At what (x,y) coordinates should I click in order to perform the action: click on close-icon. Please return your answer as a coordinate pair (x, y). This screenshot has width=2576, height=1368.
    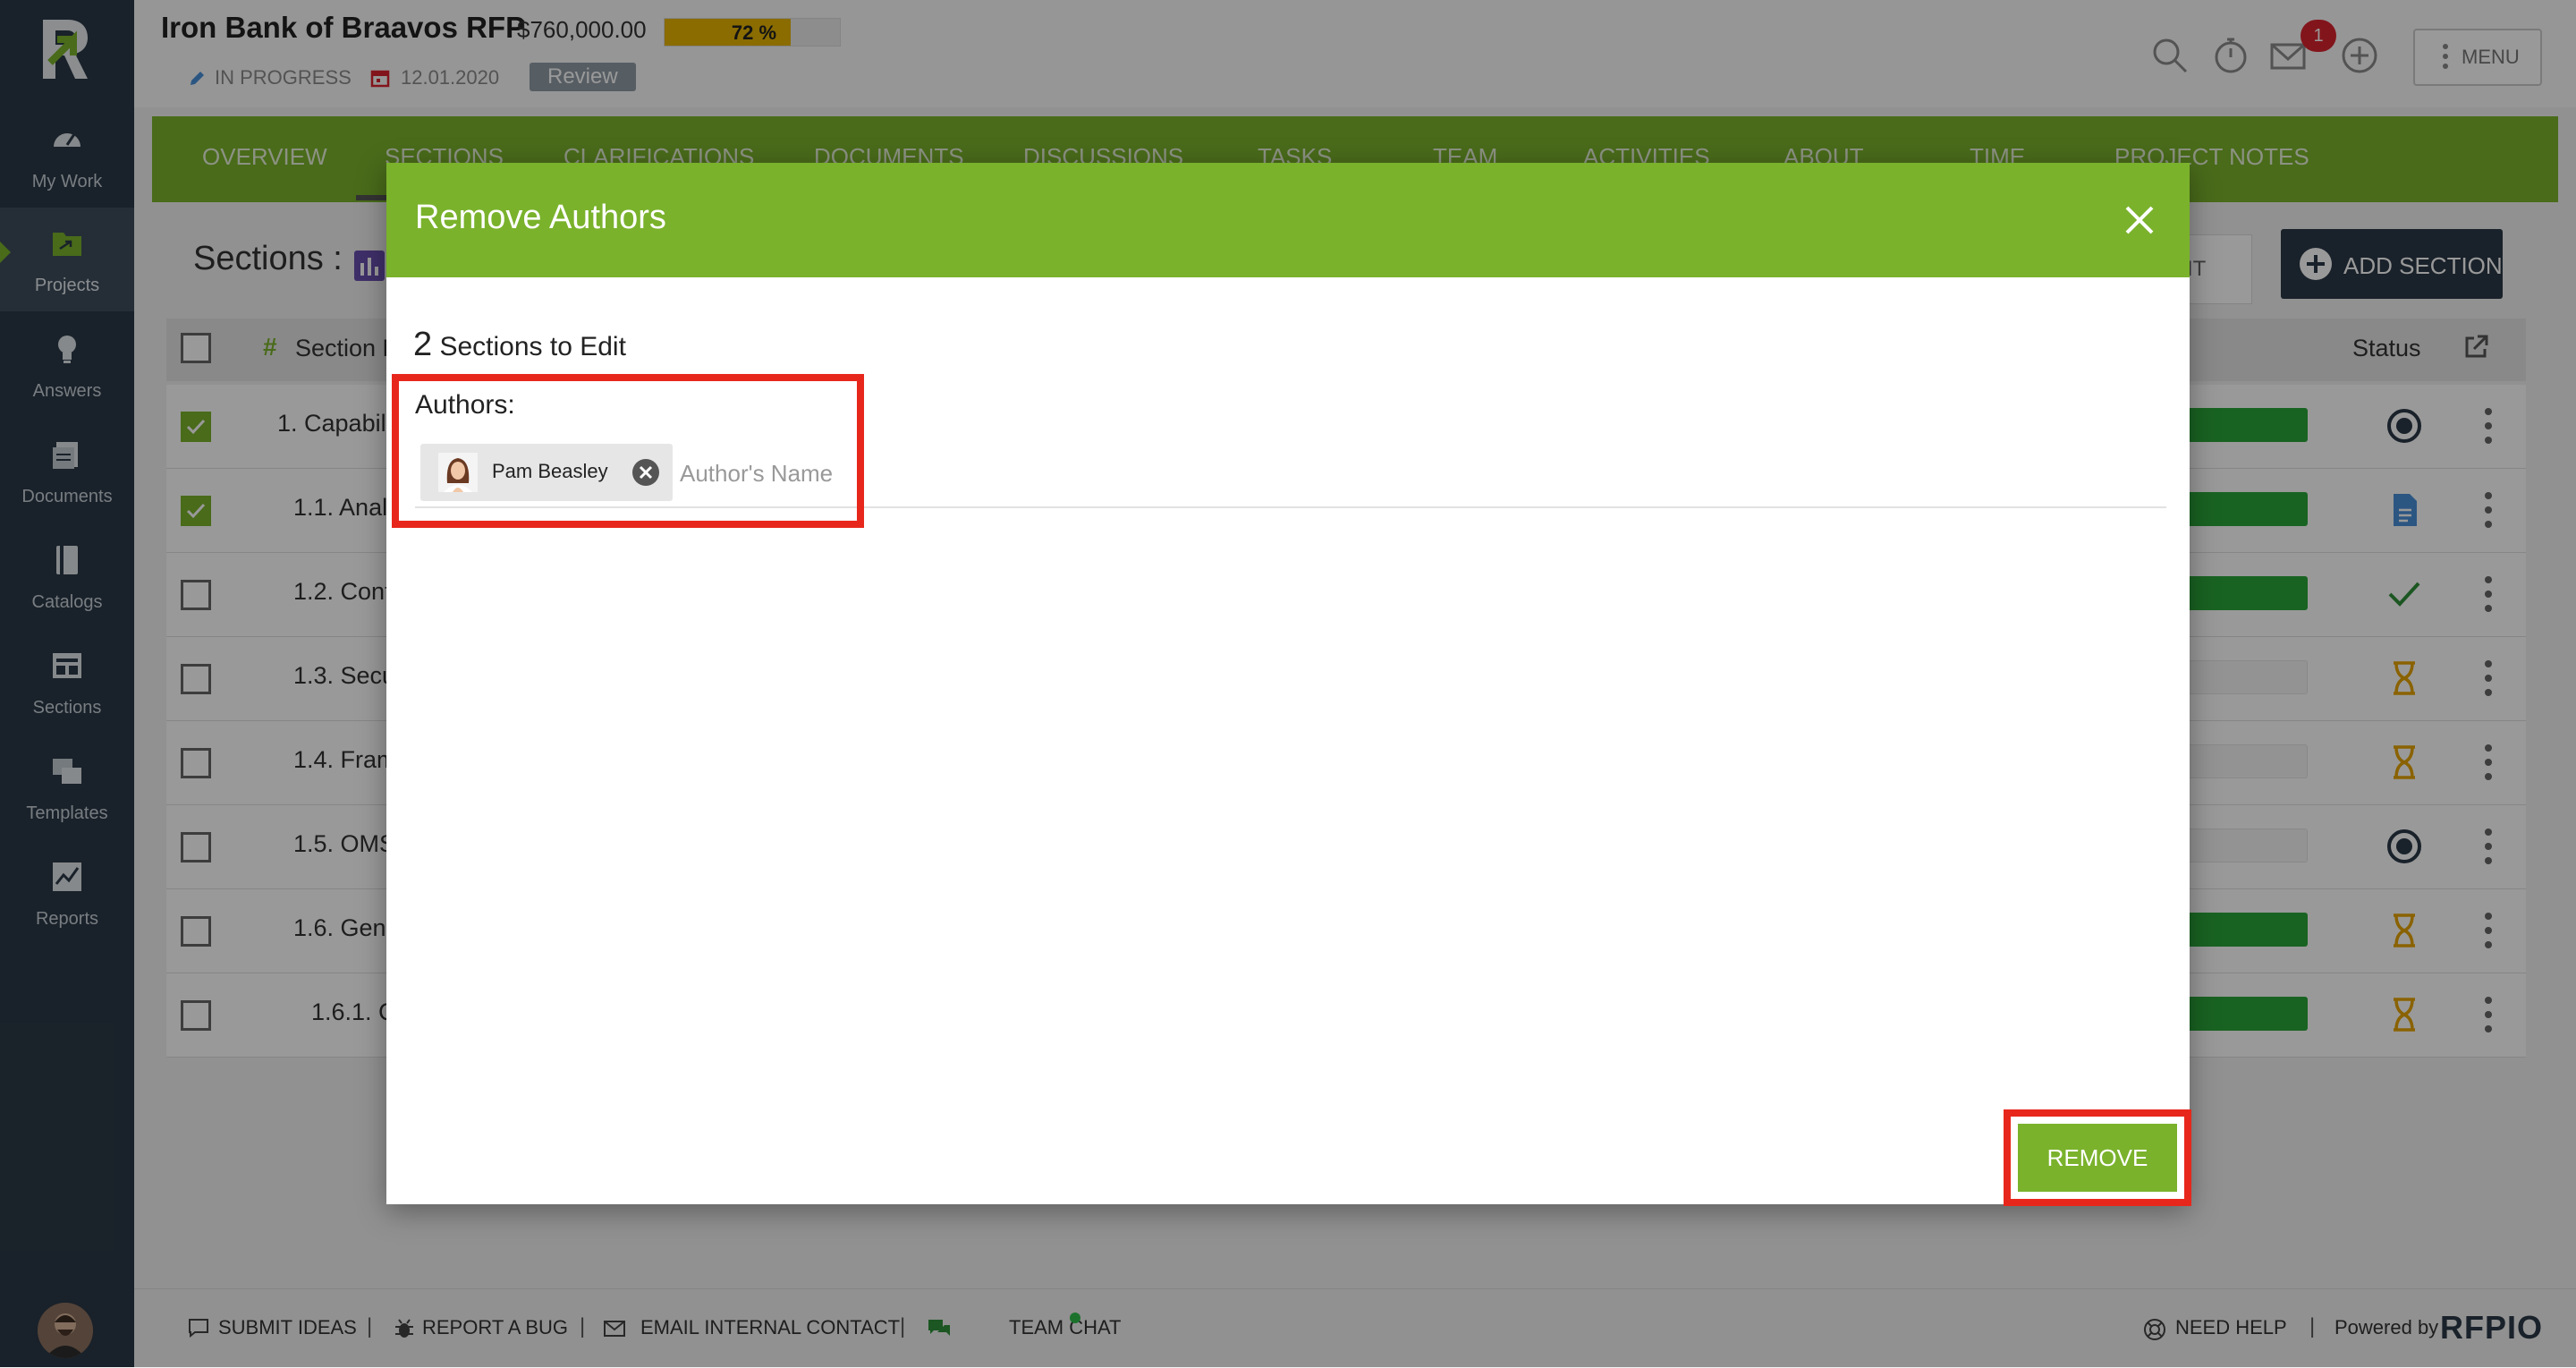
    Looking at the image, I should click on (2139, 220).